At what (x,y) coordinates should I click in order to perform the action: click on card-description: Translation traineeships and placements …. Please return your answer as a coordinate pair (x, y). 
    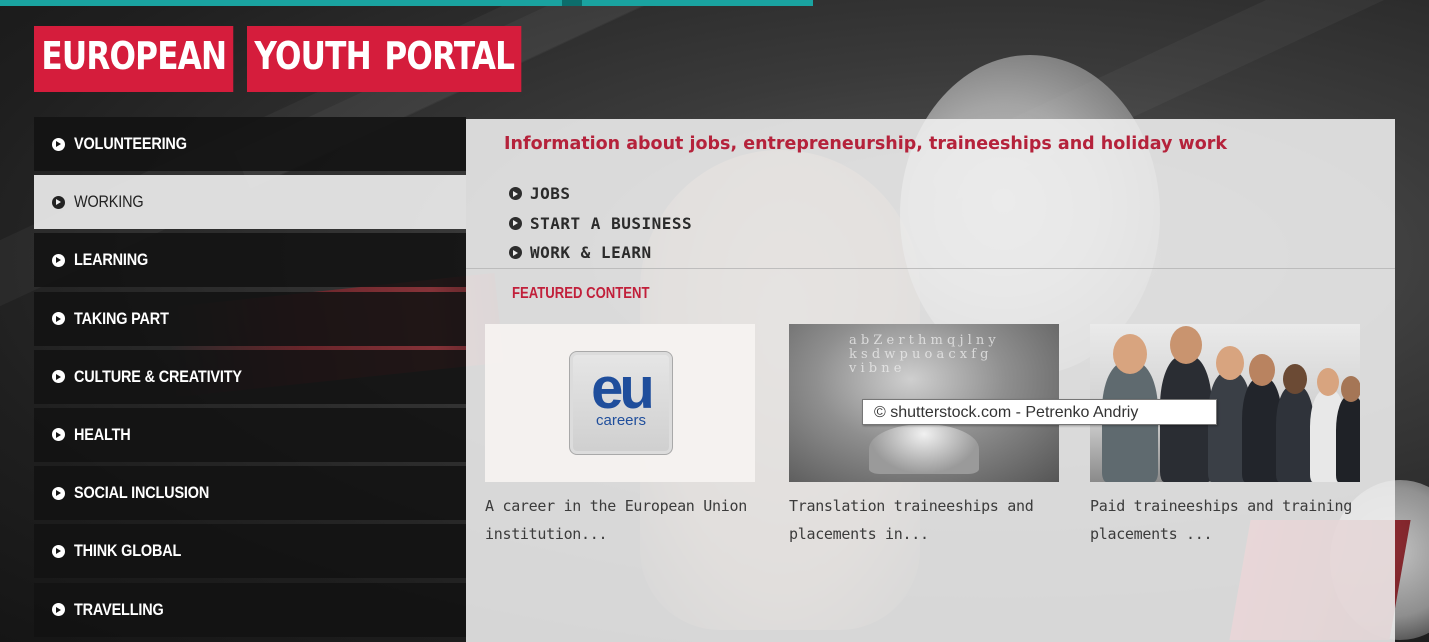
    Looking at the image, I should click on (925, 520).